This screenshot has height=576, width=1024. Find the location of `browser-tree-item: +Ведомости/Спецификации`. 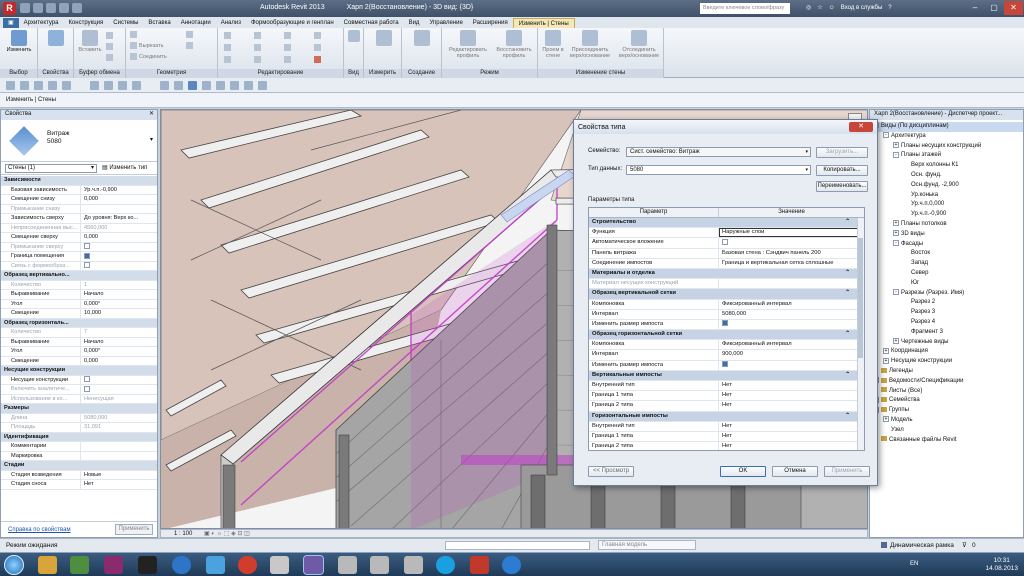

browser-tree-item: +Ведомости/Спецификации is located at coordinates (946, 382).